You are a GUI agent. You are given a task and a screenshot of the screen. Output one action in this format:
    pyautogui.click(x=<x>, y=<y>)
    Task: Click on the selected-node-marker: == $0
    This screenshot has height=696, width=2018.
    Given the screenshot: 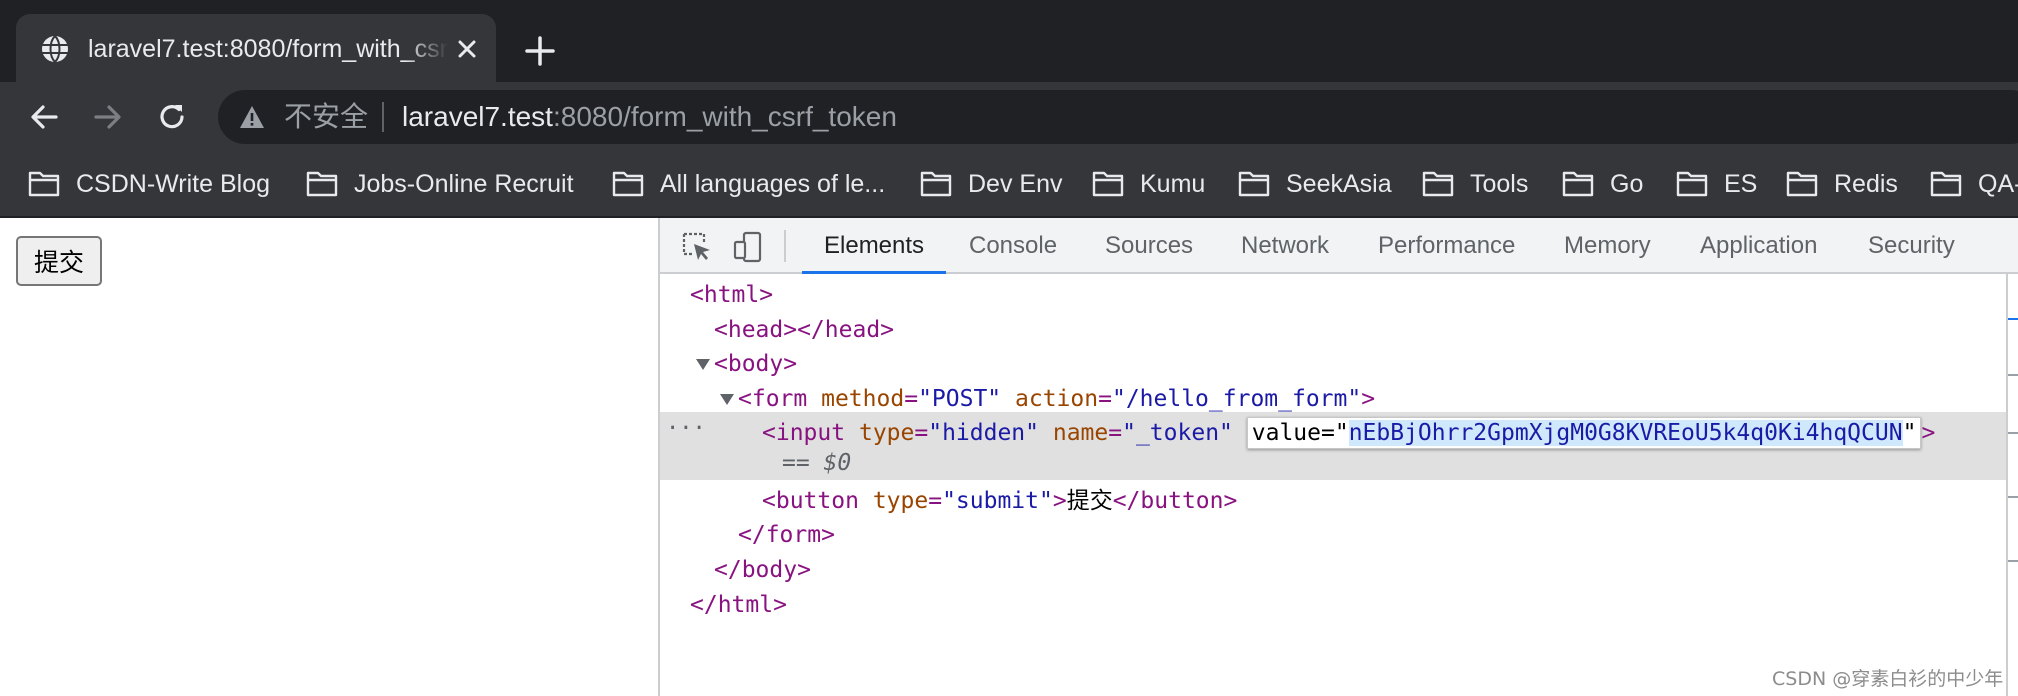 What is the action you would take?
    pyautogui.click(x=817, y=463)
    